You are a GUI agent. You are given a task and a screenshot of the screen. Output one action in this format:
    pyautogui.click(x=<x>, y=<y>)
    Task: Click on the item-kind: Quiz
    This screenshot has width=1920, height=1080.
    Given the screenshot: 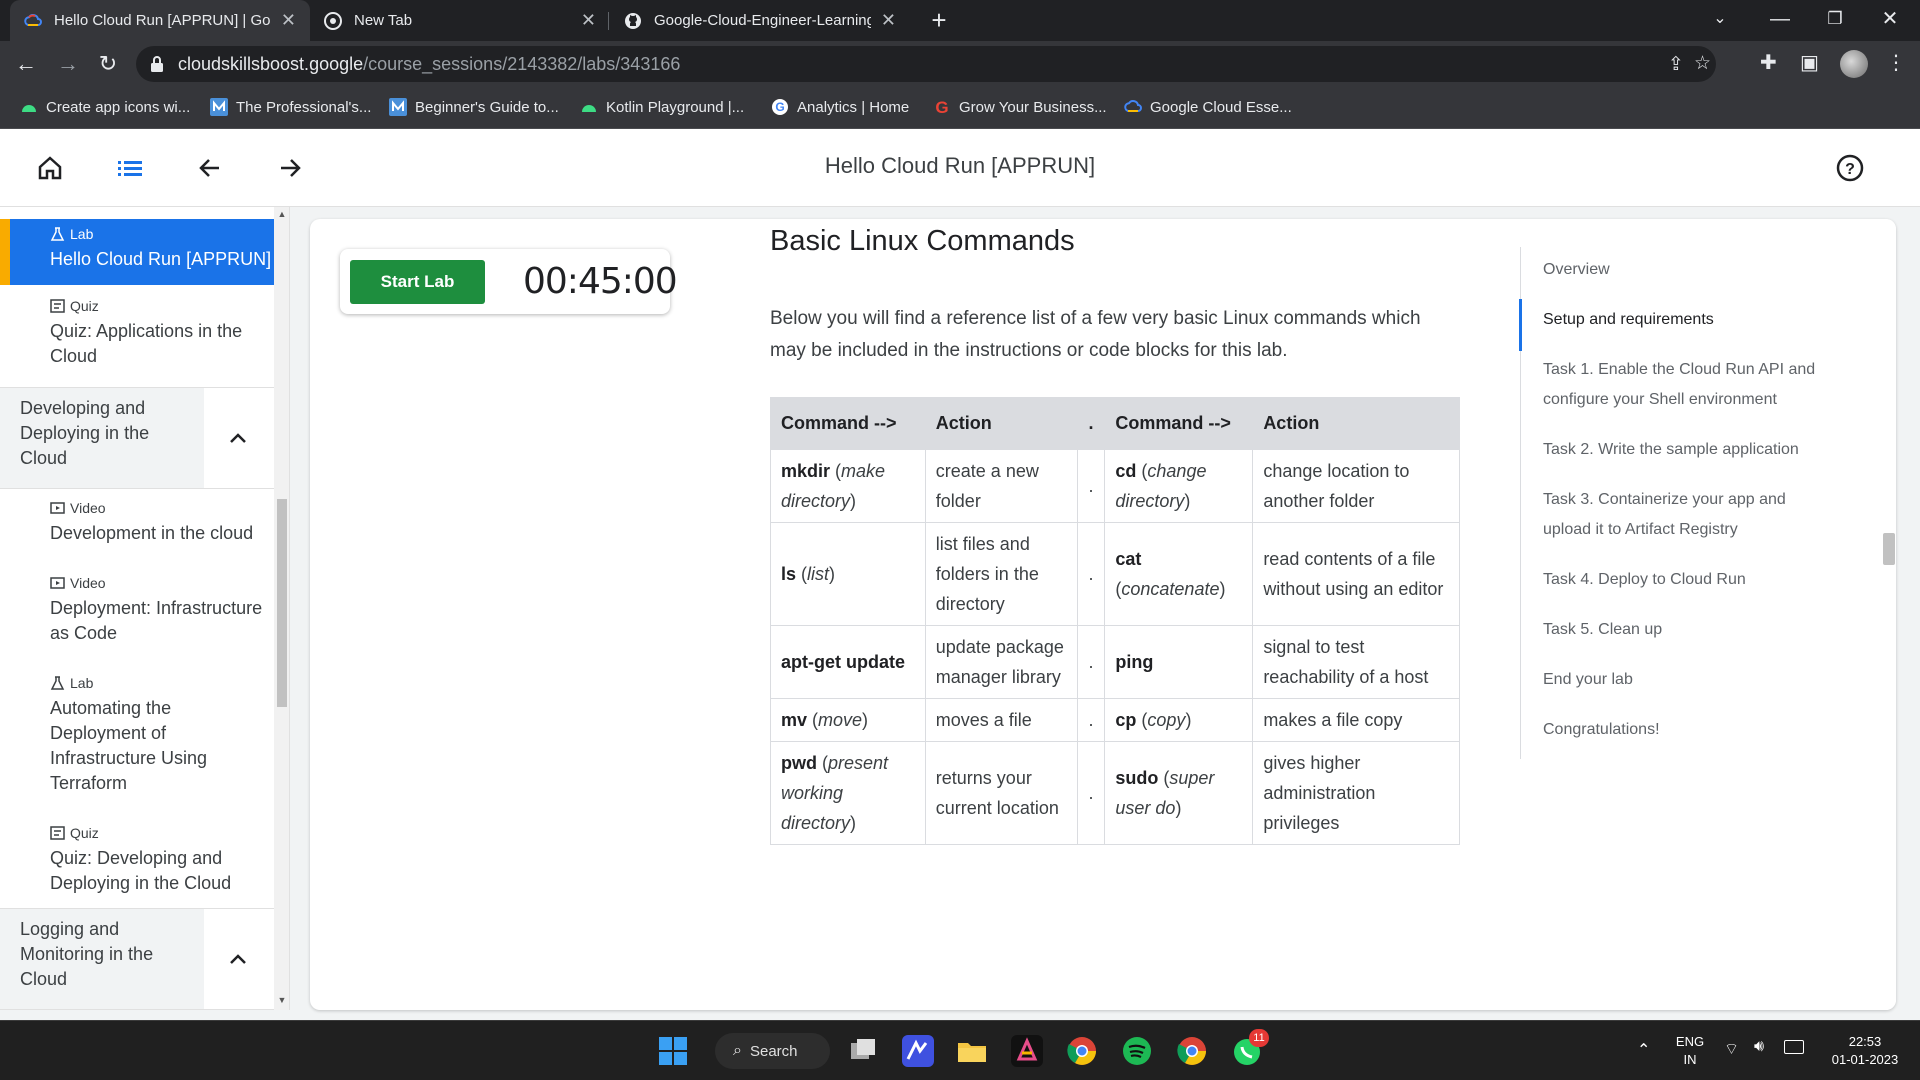 What is the action you would take?
    pyautogui.click(x=162, y=306)
    